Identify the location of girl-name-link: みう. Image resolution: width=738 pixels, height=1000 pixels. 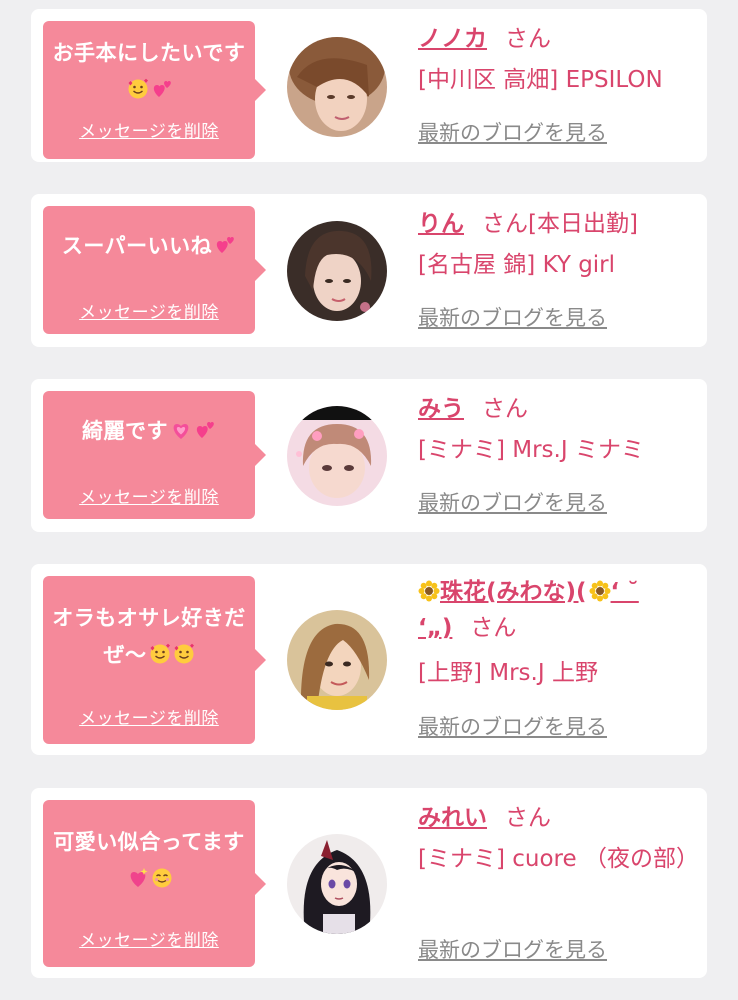
(441, 409).